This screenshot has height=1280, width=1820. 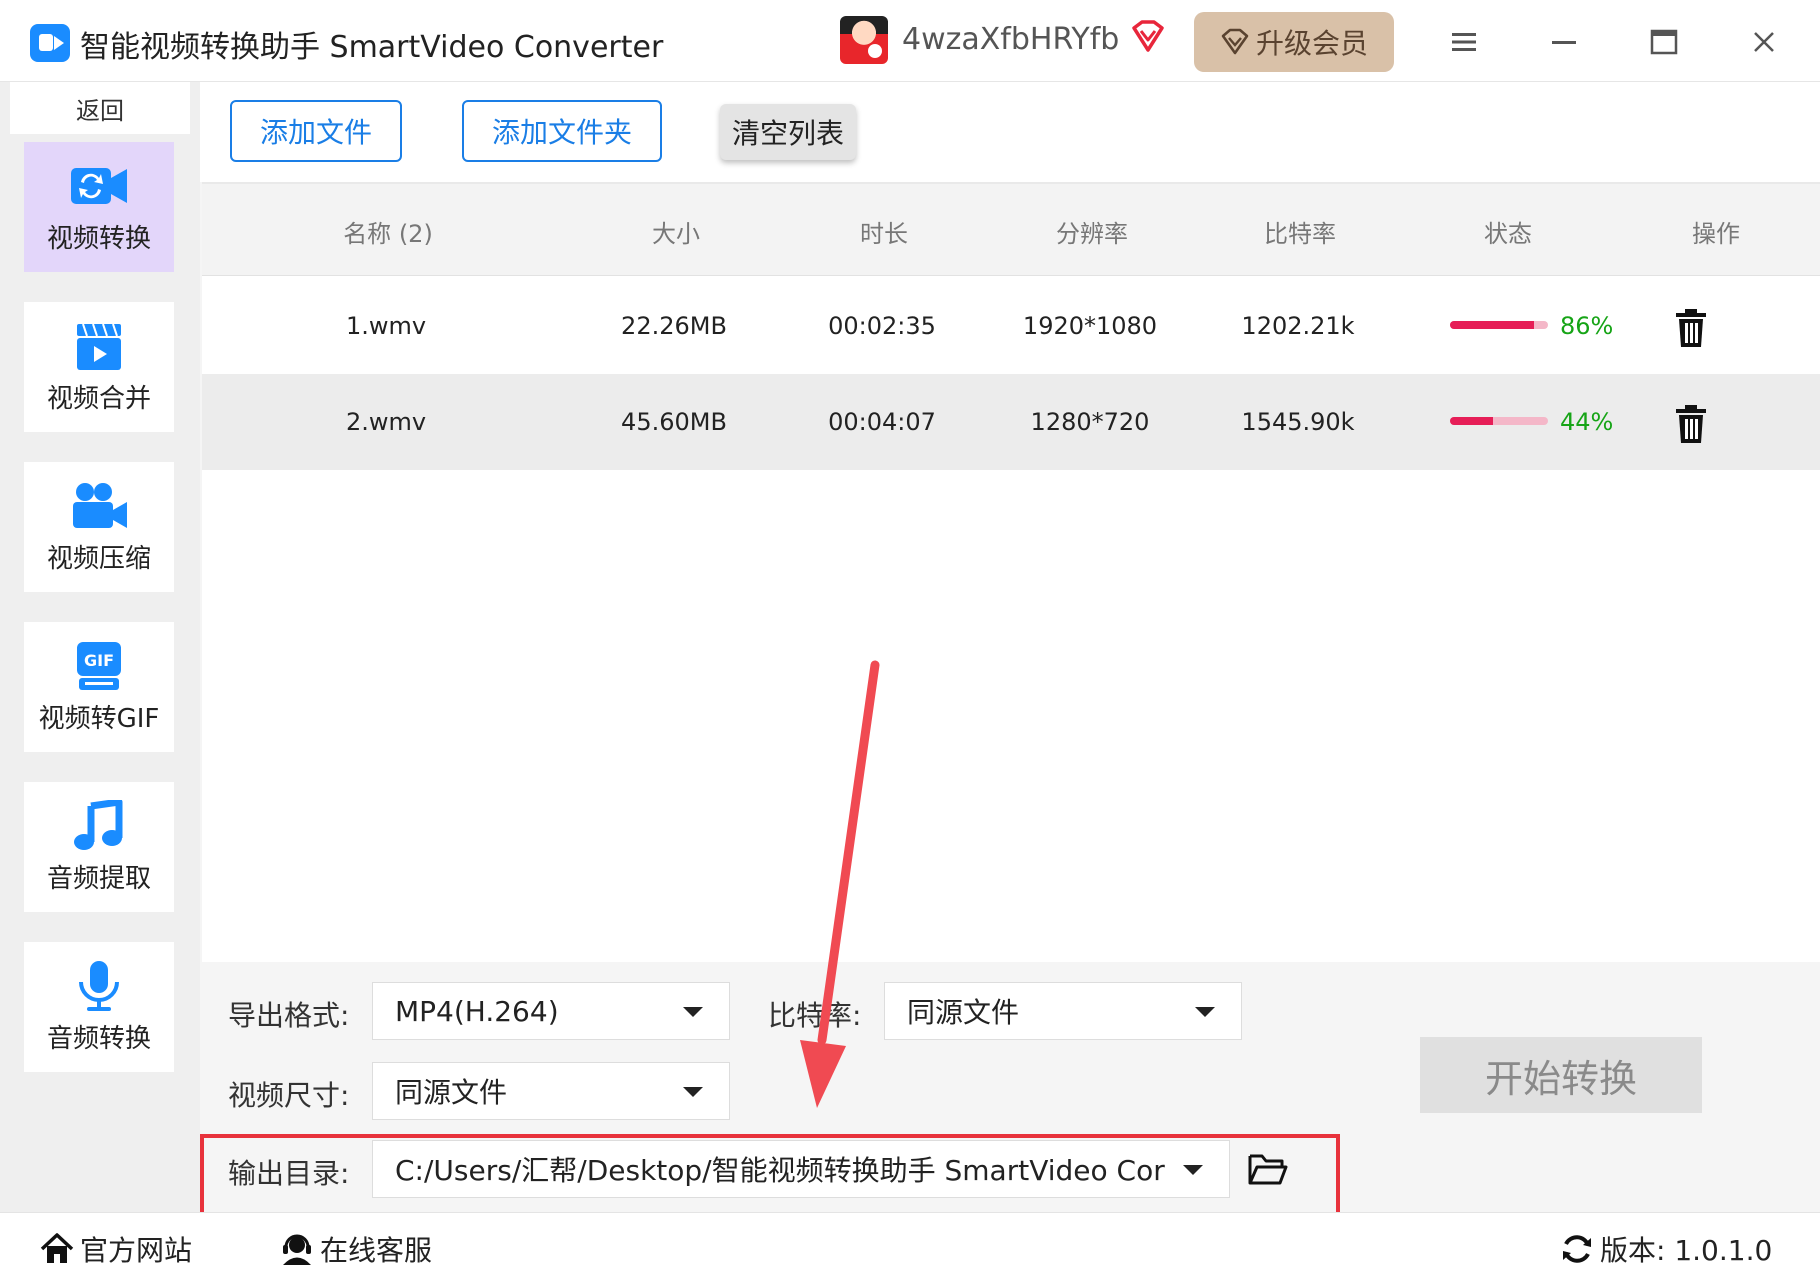 I want to click on sidebar-item-video-compress: 视频压缩, so click(x=99, y=527).